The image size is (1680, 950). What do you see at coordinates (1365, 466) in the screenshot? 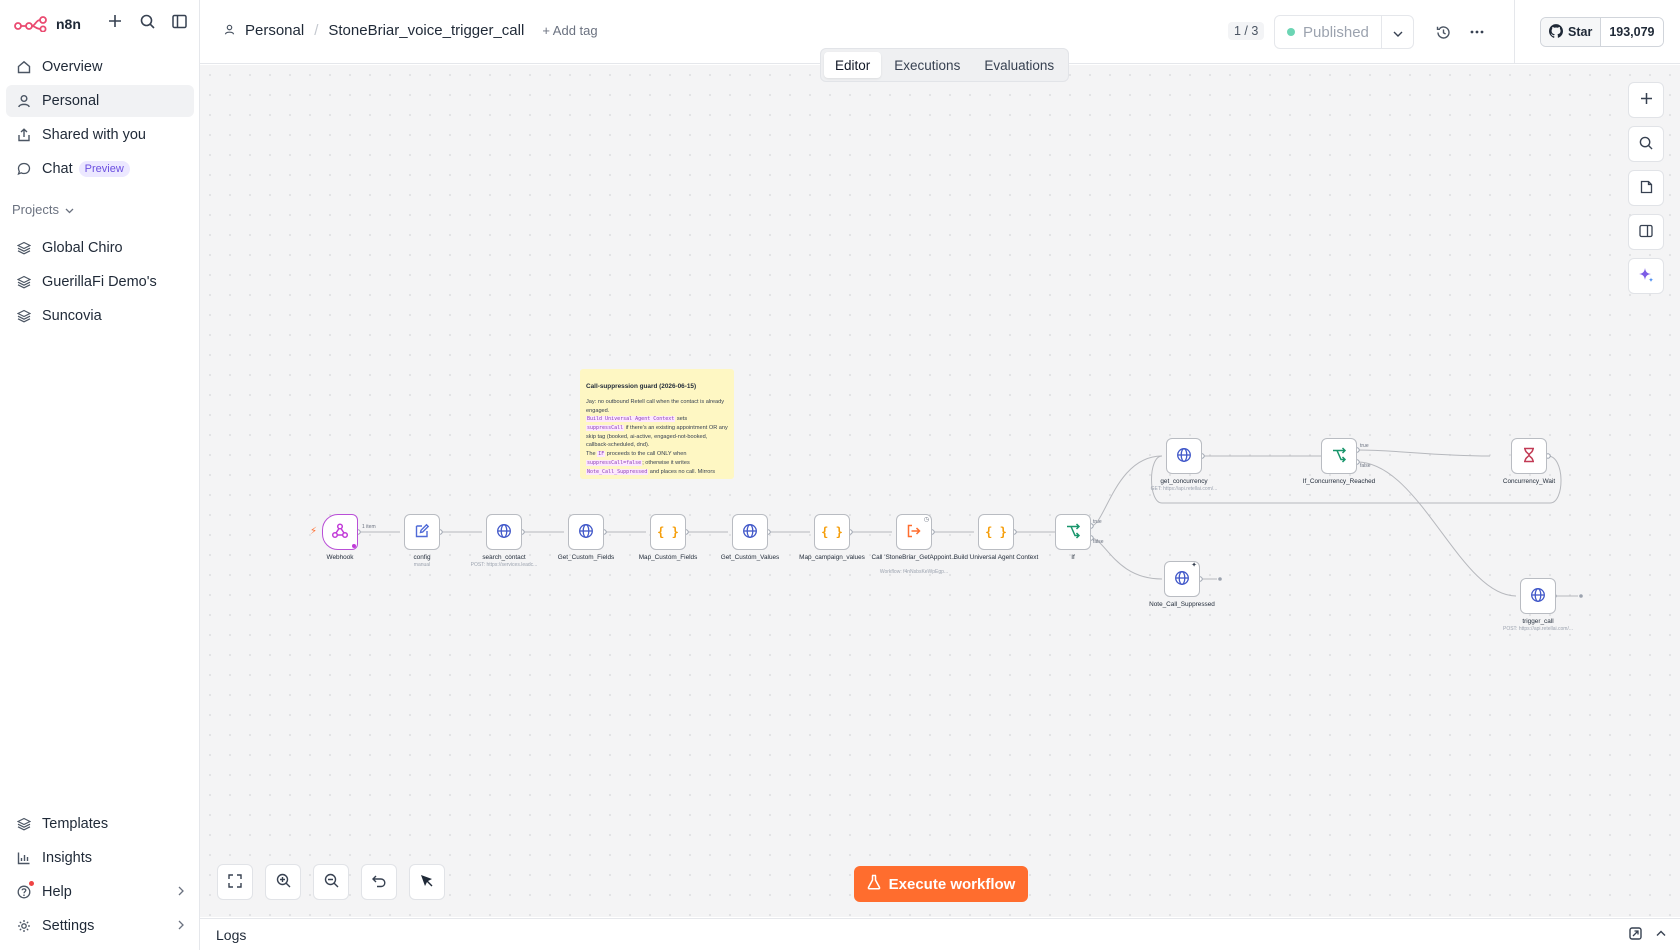
I see `edge-label-false: false` at bounding box center [1365, 466].